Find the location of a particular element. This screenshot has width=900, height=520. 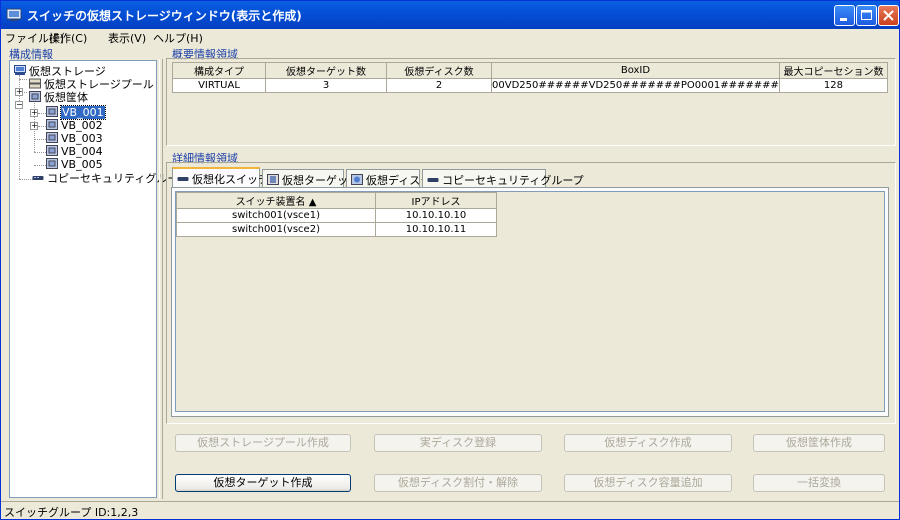

tab-virtual-switch: 仮想化スイッチ is located at coordinates (220, 177).